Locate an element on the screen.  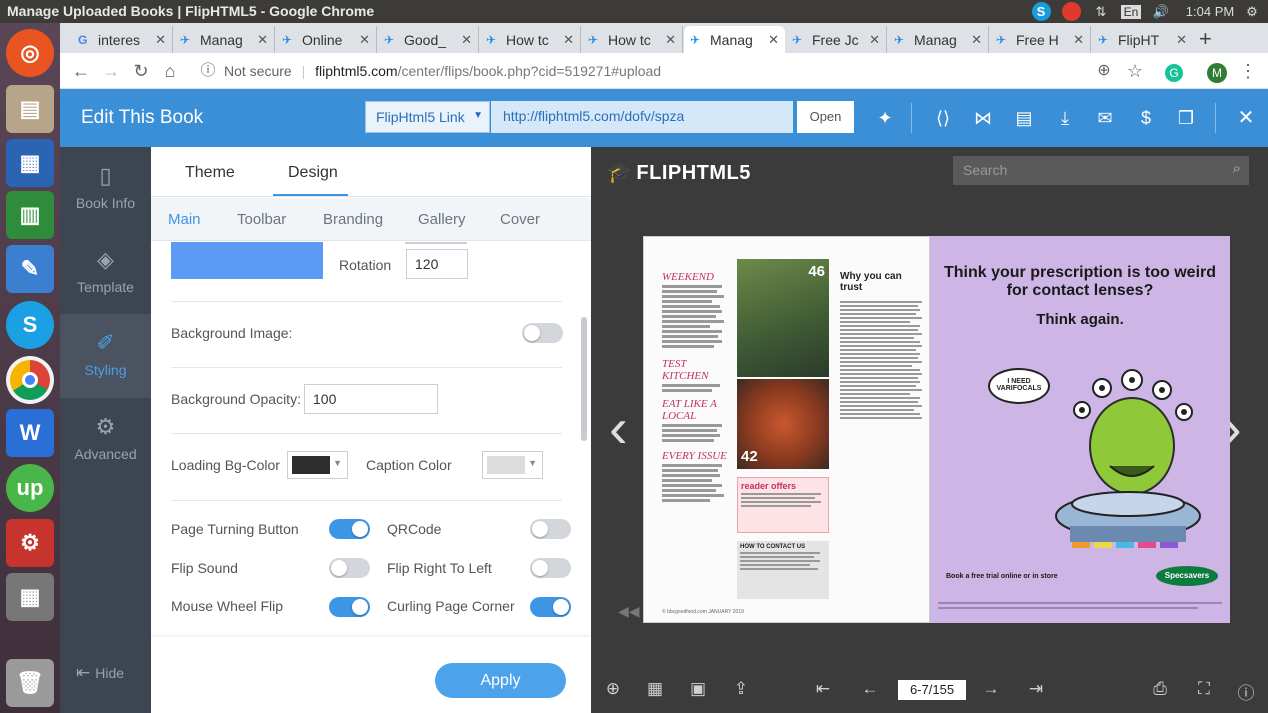
preview-search-input: Search ⌕ is located at coordinates (1101, 170).